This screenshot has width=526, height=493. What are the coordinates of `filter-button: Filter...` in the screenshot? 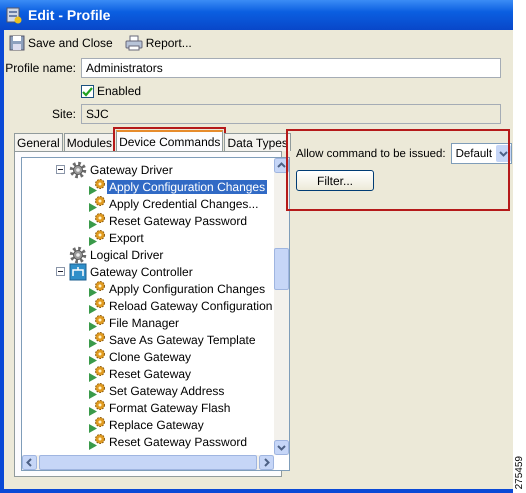 It's located at (335, 180).